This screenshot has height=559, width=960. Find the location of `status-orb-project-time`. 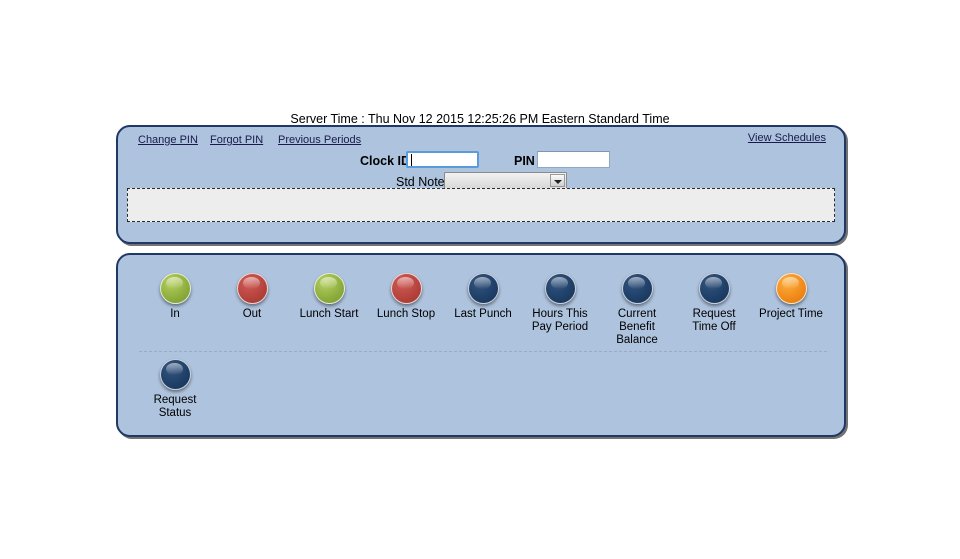

status-orb-project-time is located at coordinates (791, 288).